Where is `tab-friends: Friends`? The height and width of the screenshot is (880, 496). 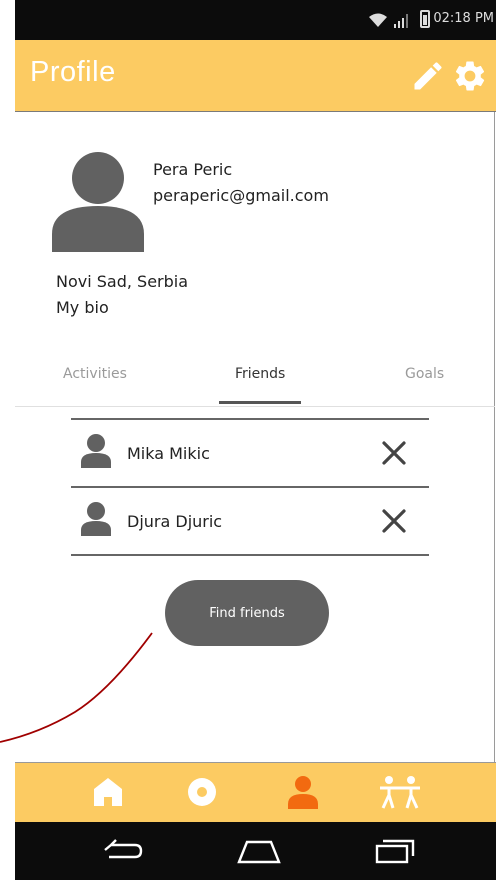 tab-friends: Friends is located at coordinates (260, 374).